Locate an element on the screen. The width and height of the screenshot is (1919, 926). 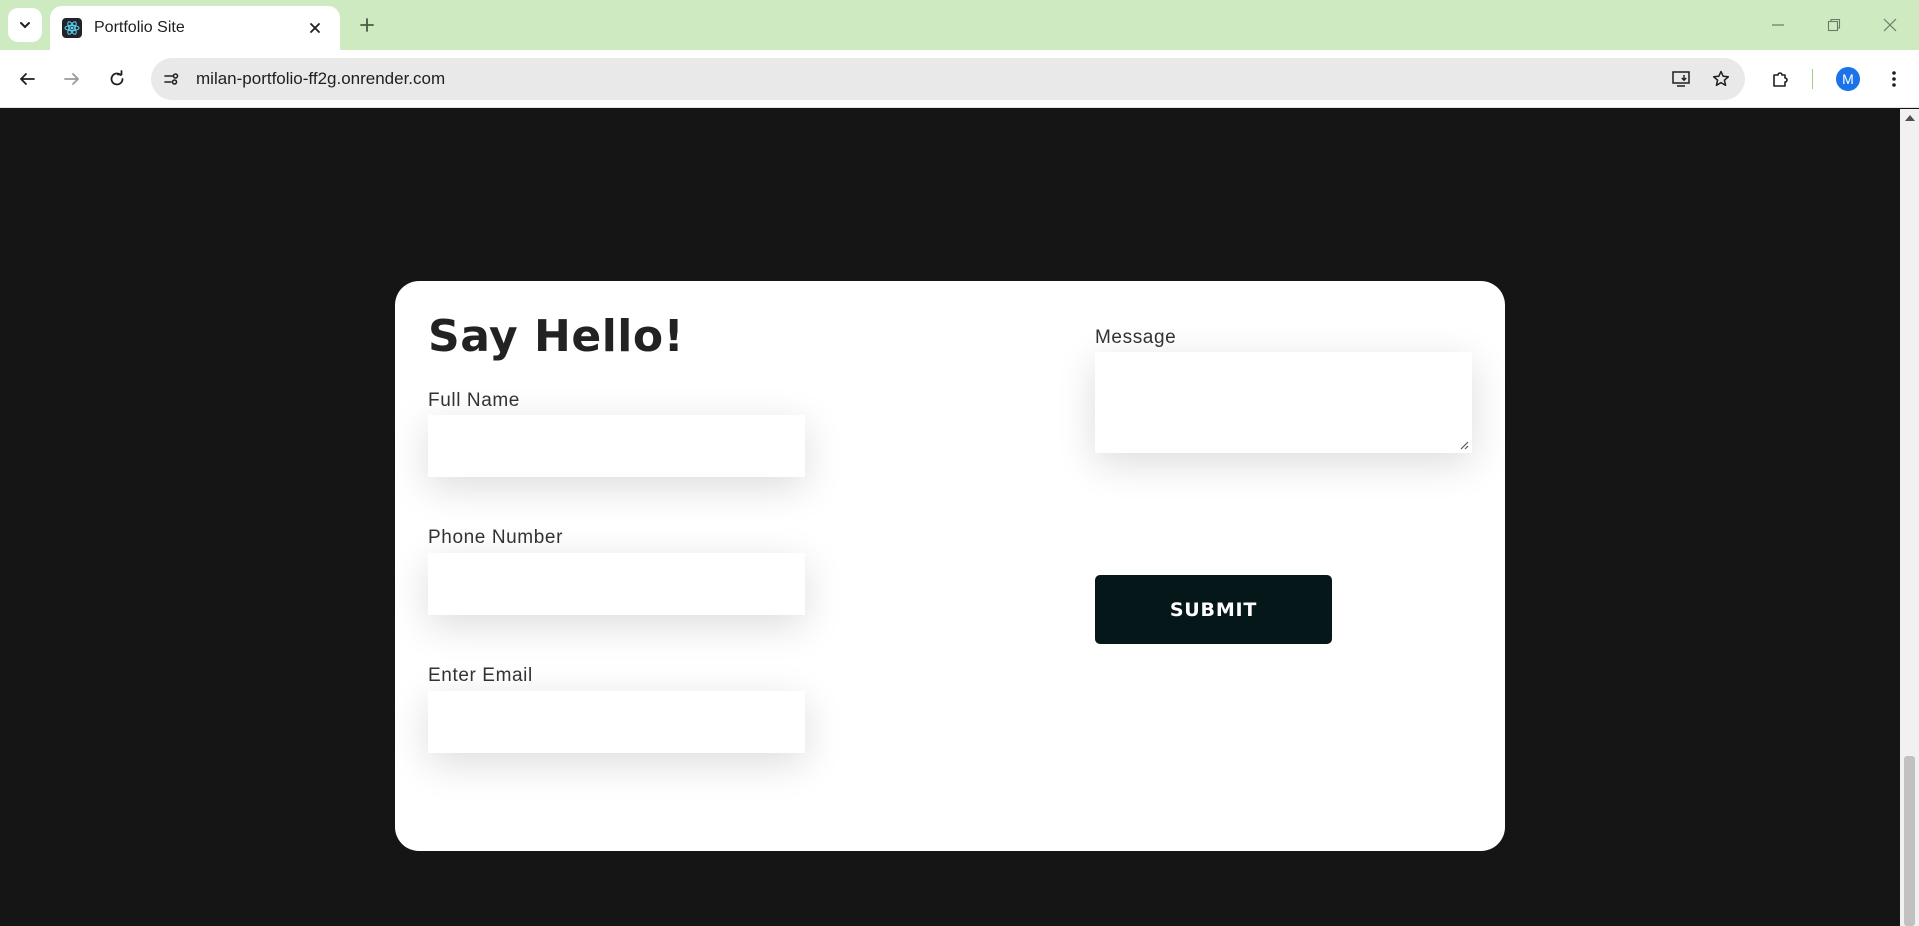
forward-button is located at coordinates (72, 79).